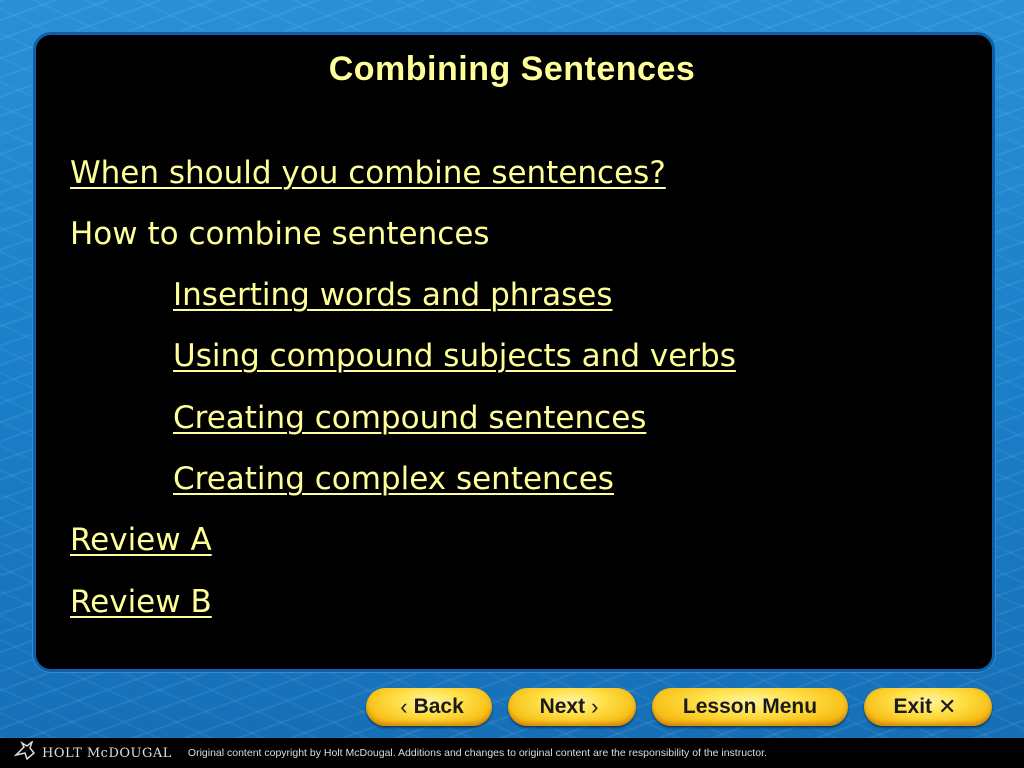  I want to click on slide-title: Combining Sentences, so click(512, 69).